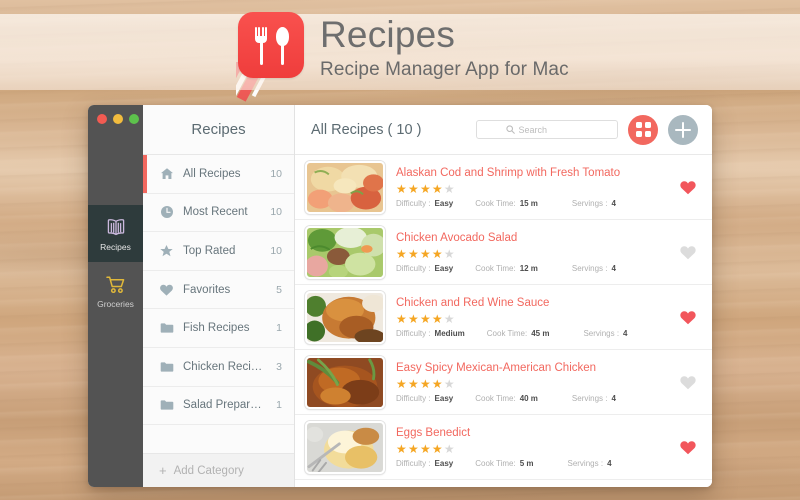 This screenshot has height=500, width=800. What do you see at coordinates (102, 118) in the screenshot?
I see `close-button` at bounding box center [102, 118].